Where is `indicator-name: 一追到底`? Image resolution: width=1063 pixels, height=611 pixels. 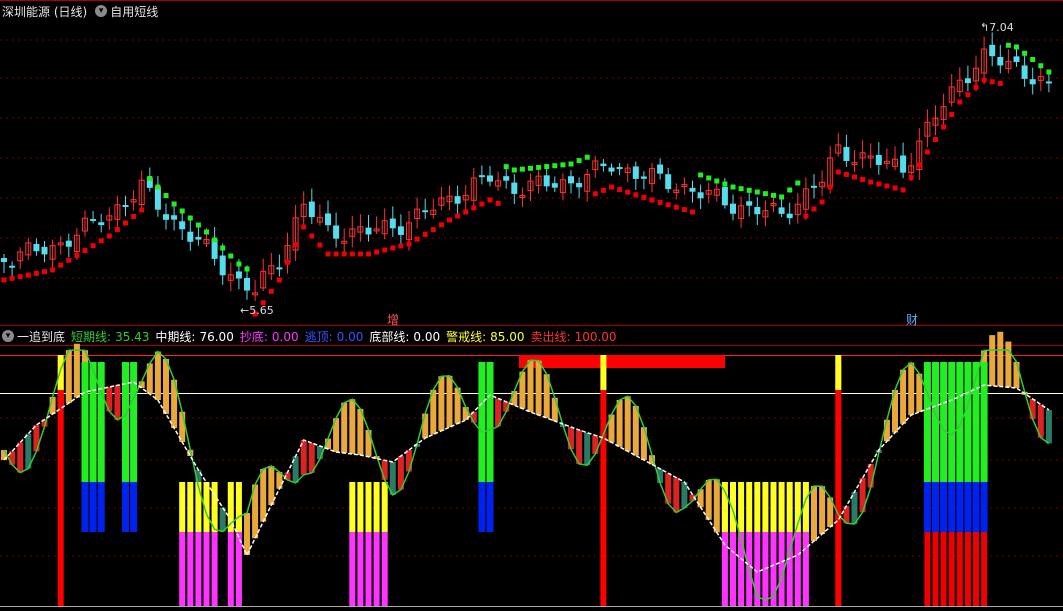 indicator-name: 一追到底 is located at coordinates (41, 336).